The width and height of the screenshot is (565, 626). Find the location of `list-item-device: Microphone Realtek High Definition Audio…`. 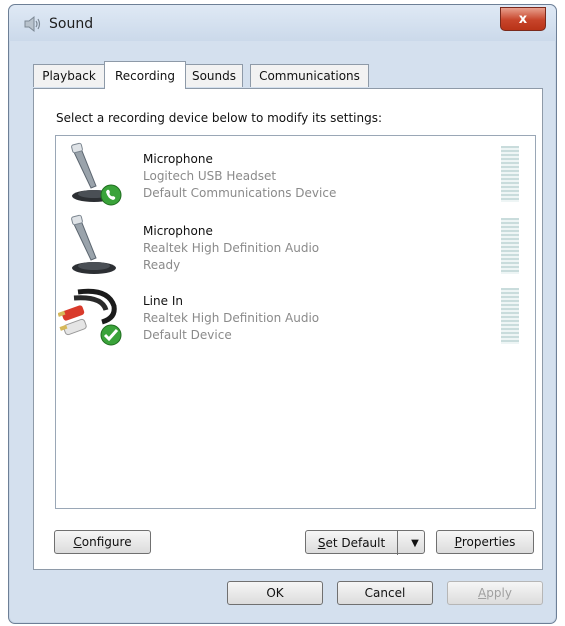

list-item-device: Microphone Realtek High Definition Audio… is located at coordinates (295, 246).